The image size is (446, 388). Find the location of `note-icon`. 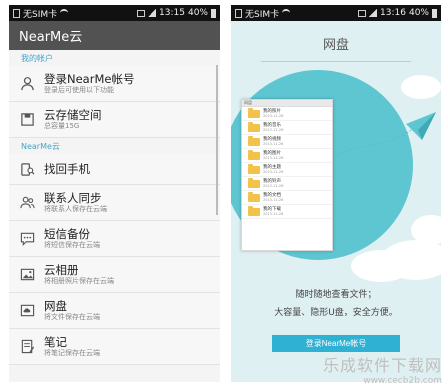

note-icon is located at coordinates (27, 346).